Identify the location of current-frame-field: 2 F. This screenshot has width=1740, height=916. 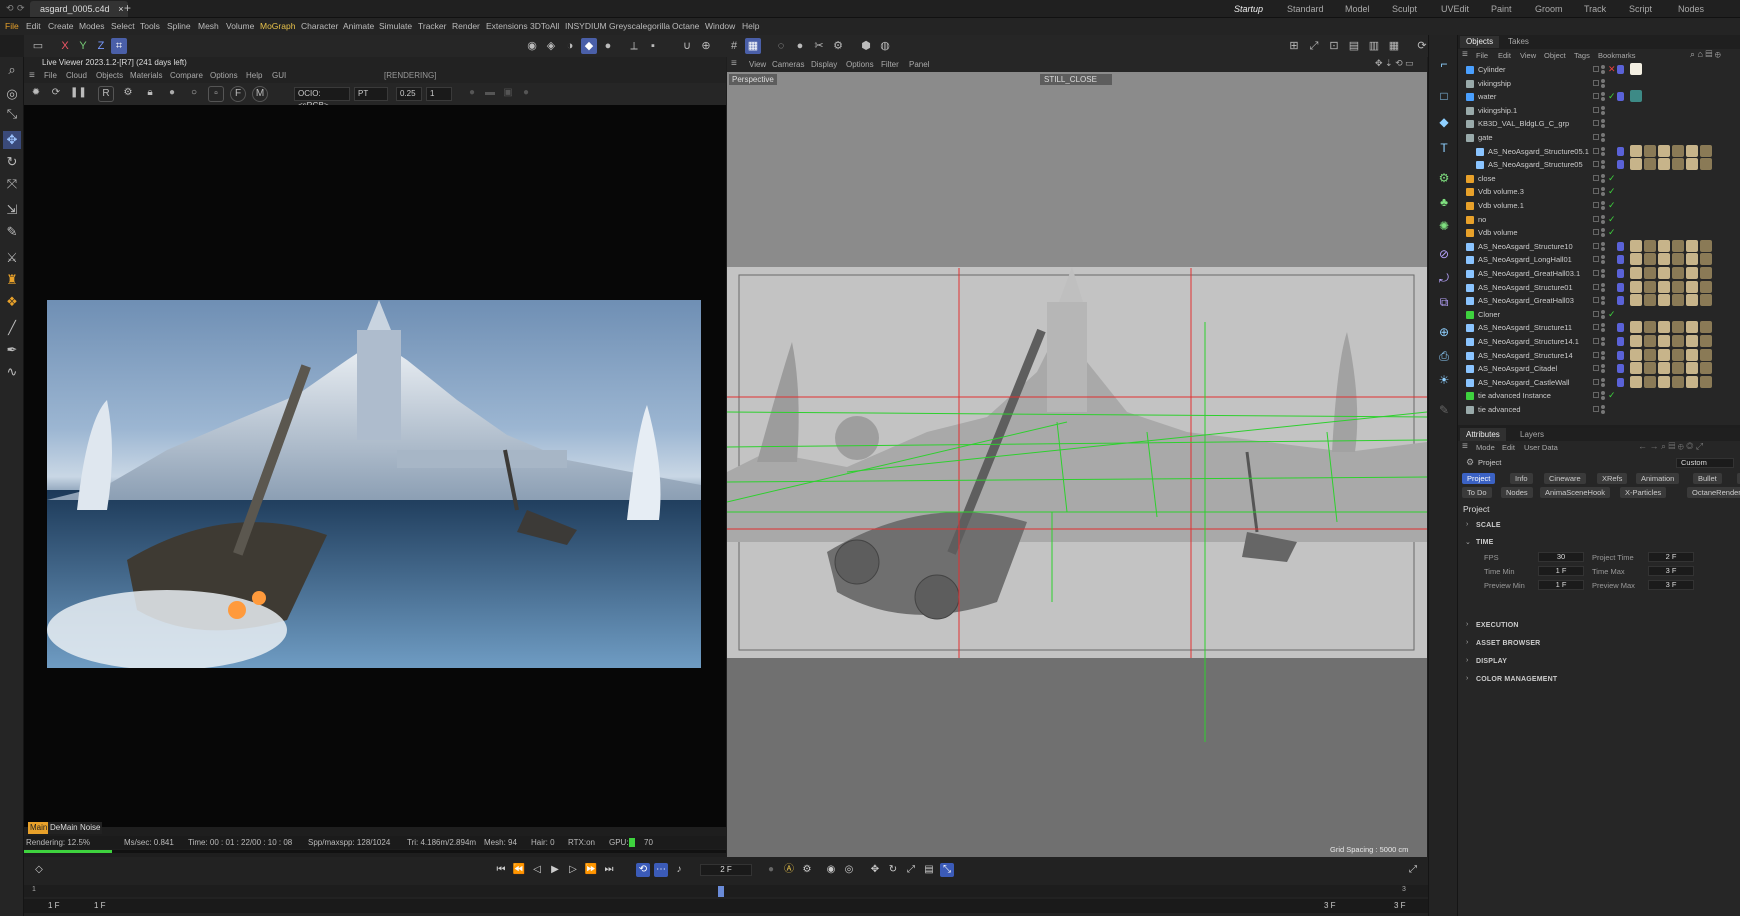
(726, 870).